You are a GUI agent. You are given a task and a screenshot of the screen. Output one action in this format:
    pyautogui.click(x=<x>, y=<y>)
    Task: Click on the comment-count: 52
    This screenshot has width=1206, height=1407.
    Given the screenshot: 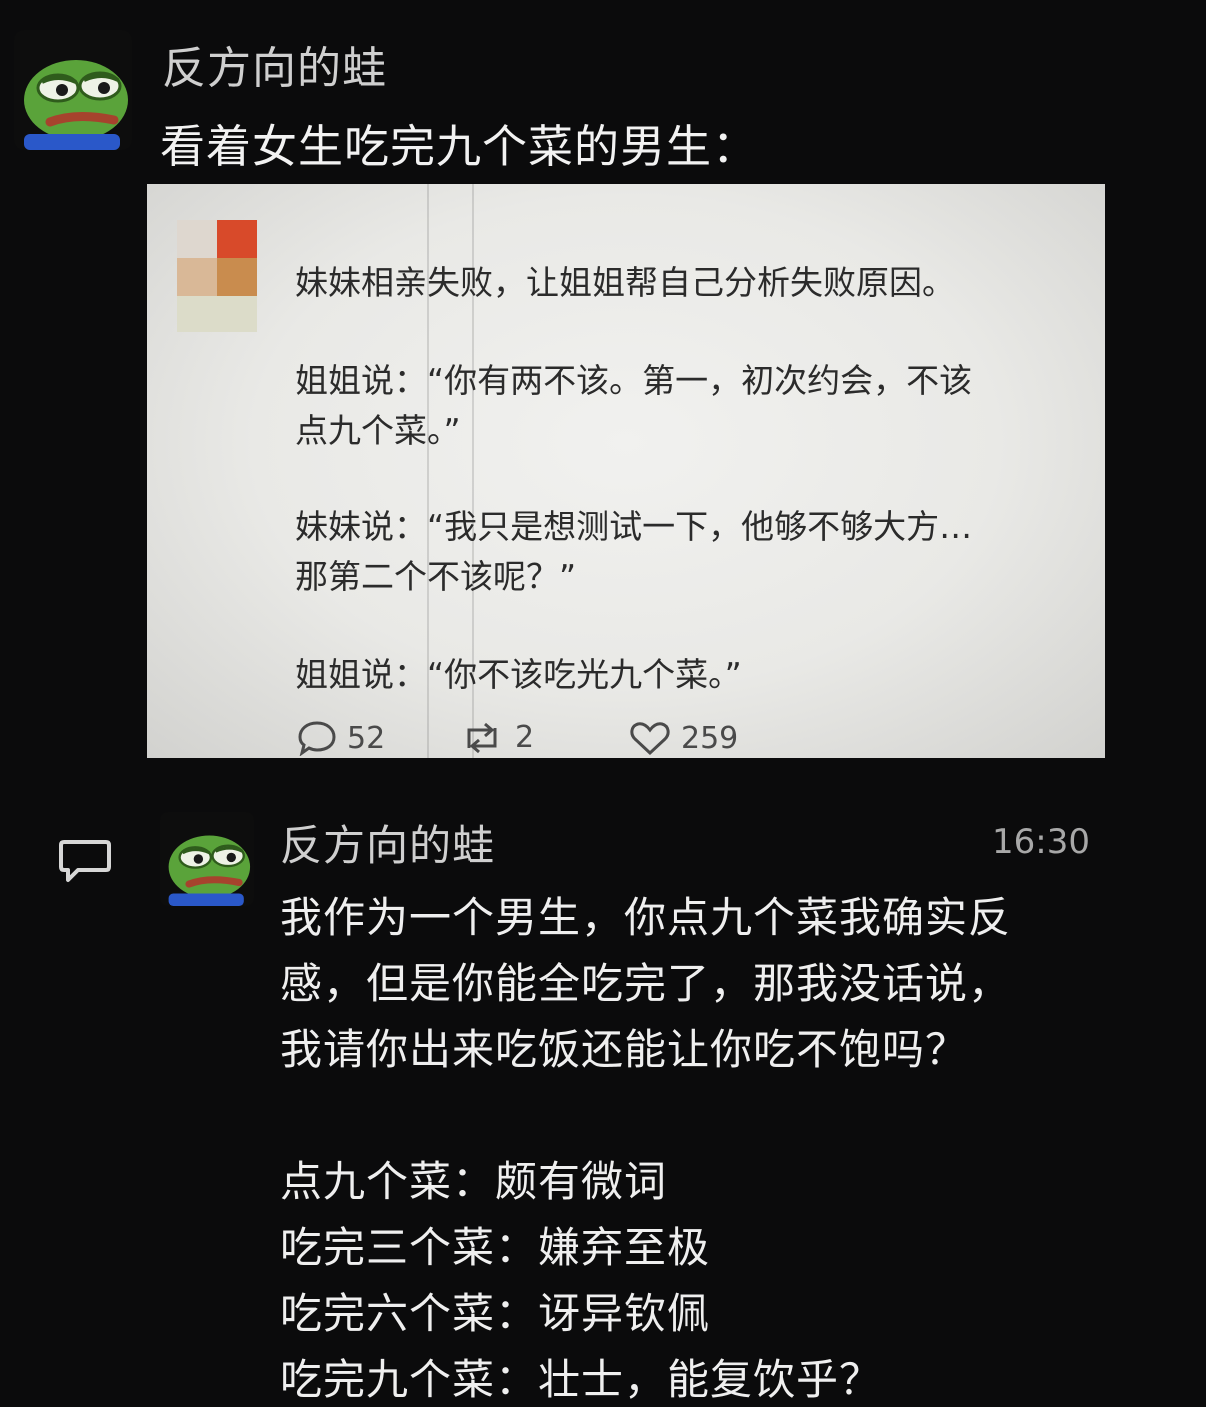 What is the action you would take?
    pyautogui.click(x=366, y=738)
    